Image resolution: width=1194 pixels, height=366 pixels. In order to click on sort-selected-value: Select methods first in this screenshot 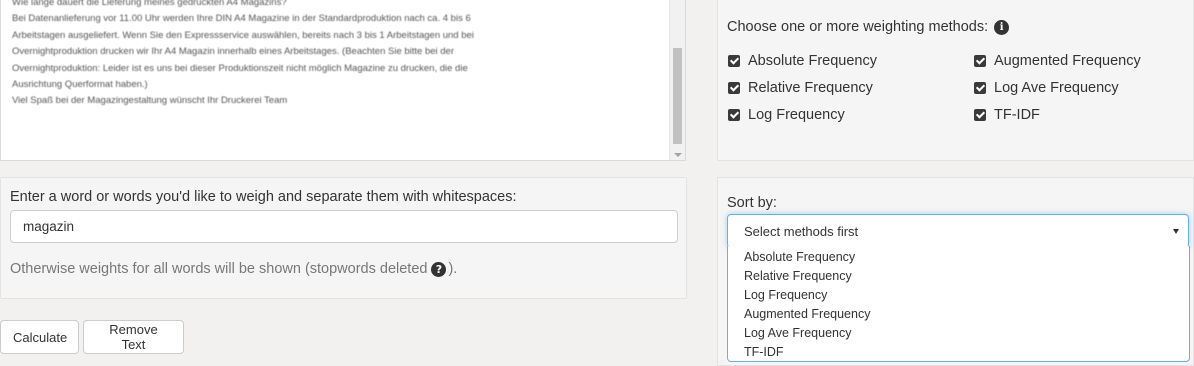, I will do `click(801, 231)`.